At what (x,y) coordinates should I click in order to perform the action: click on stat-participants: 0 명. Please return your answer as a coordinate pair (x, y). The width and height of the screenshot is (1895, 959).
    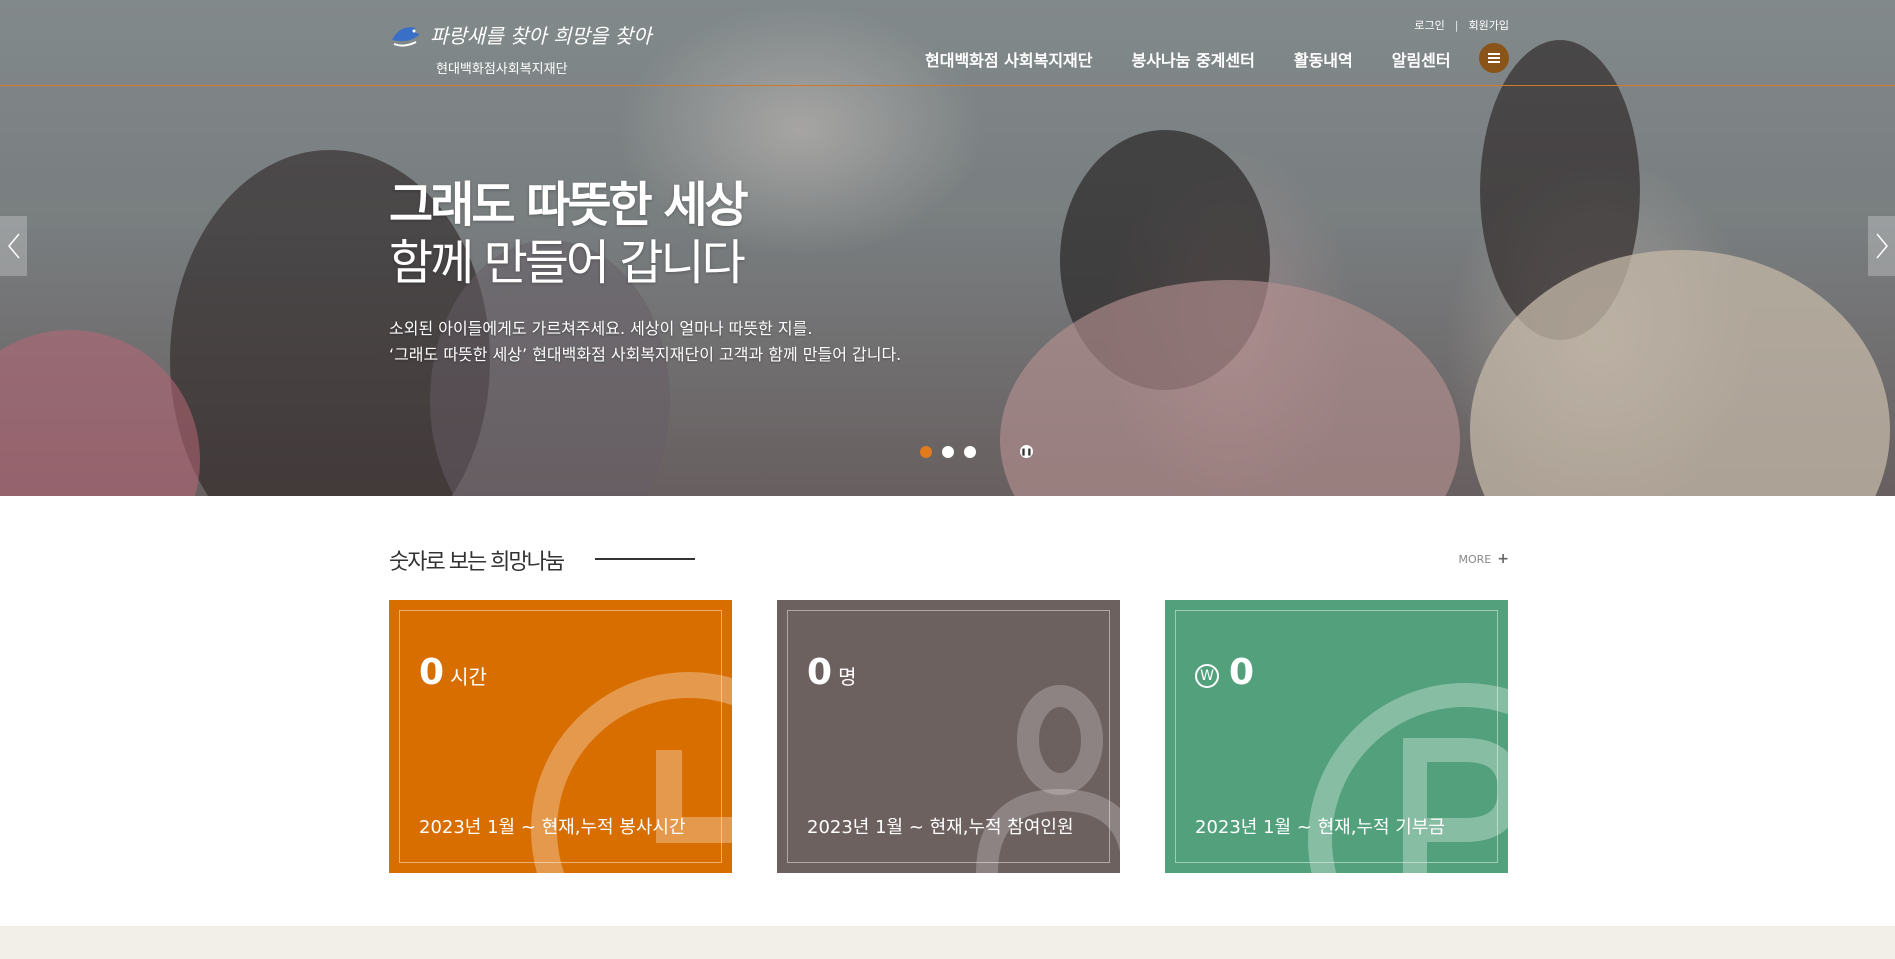
    Looking at the image, I should click on (831, 672).